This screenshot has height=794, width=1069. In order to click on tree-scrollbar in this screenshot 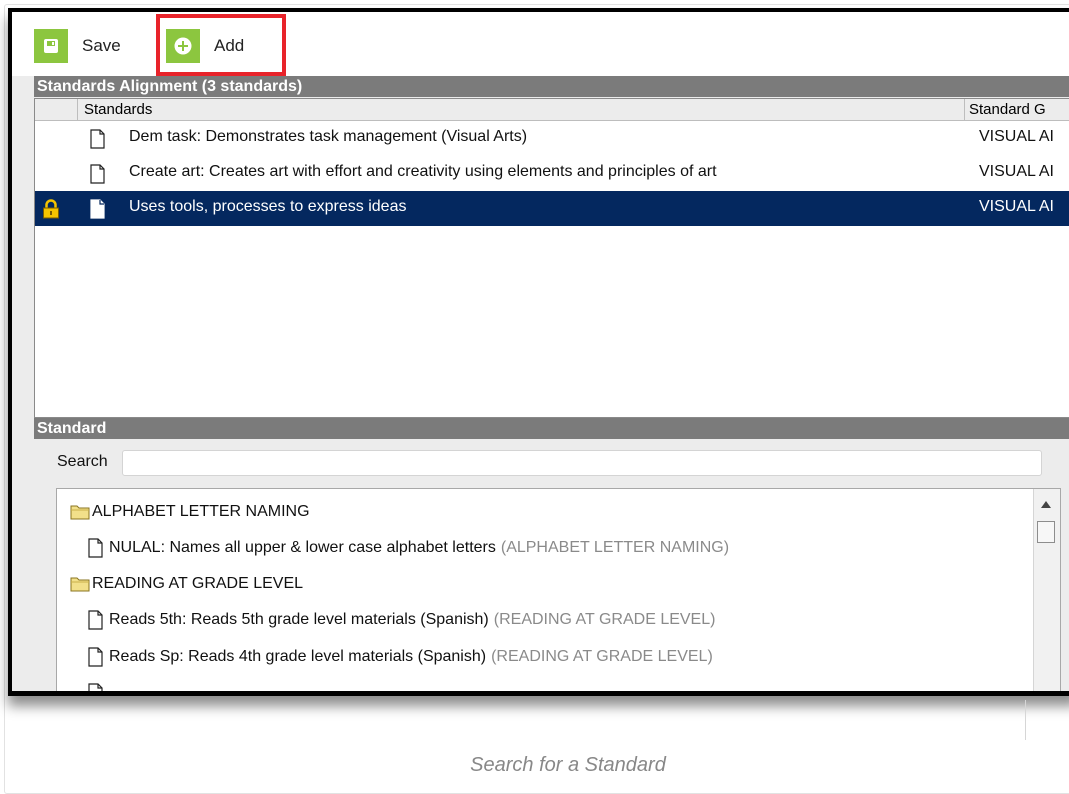, I will do `click(1046, 590)`.